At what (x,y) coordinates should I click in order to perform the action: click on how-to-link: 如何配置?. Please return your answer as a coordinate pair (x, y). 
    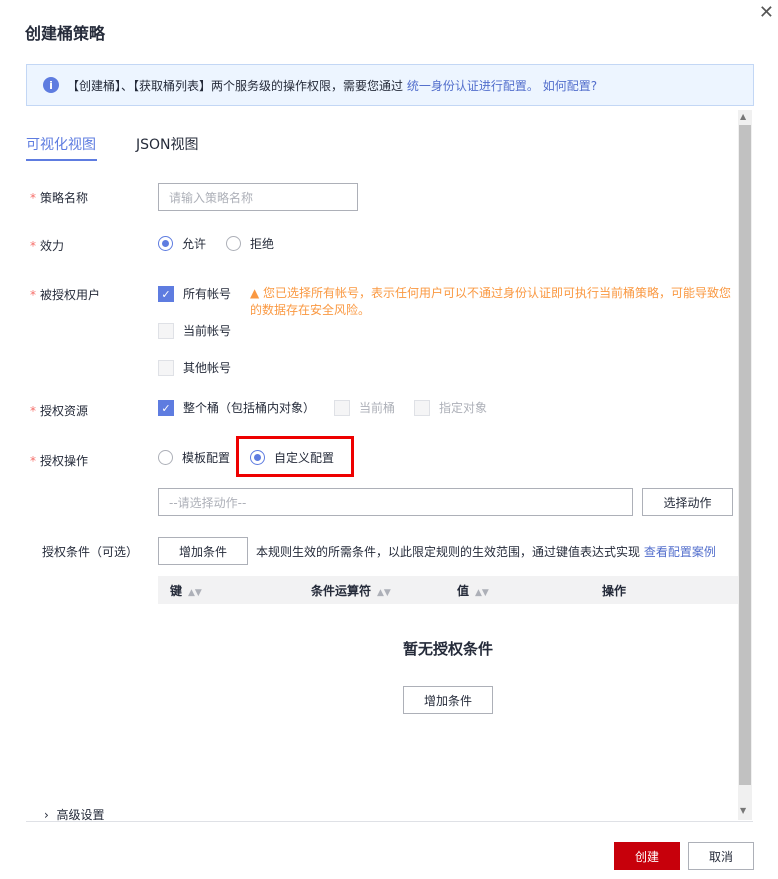
    Looking at the image, I should click on (570, 86).